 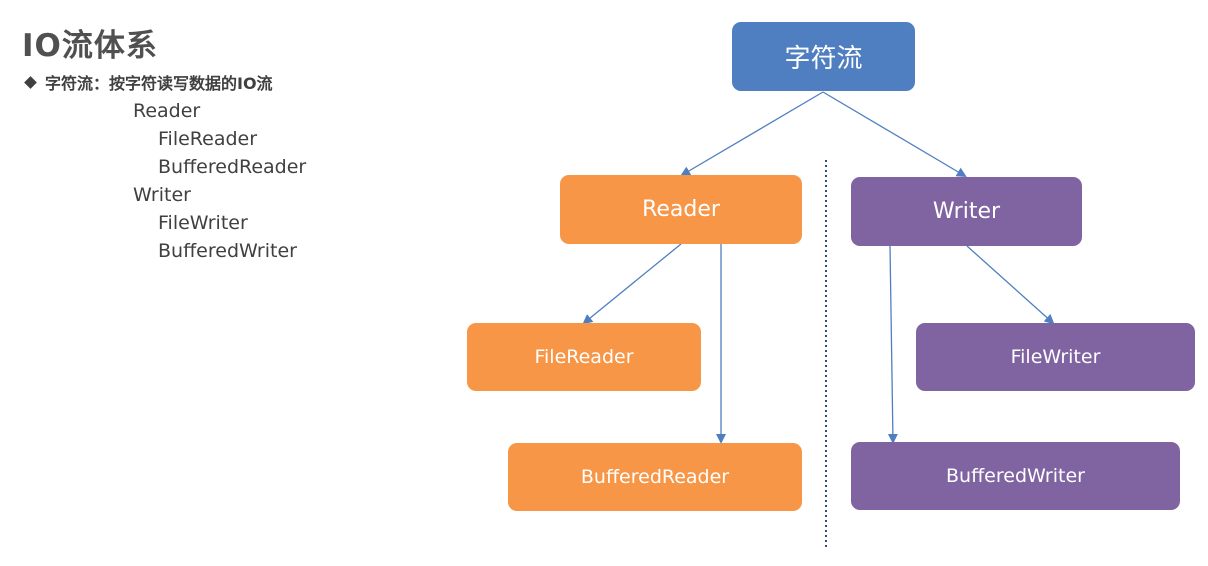 What do you see at coordinates (823, 56) in the screenshot?
I see `node-char-stream: 字符流` at bounding box center [823, 56].